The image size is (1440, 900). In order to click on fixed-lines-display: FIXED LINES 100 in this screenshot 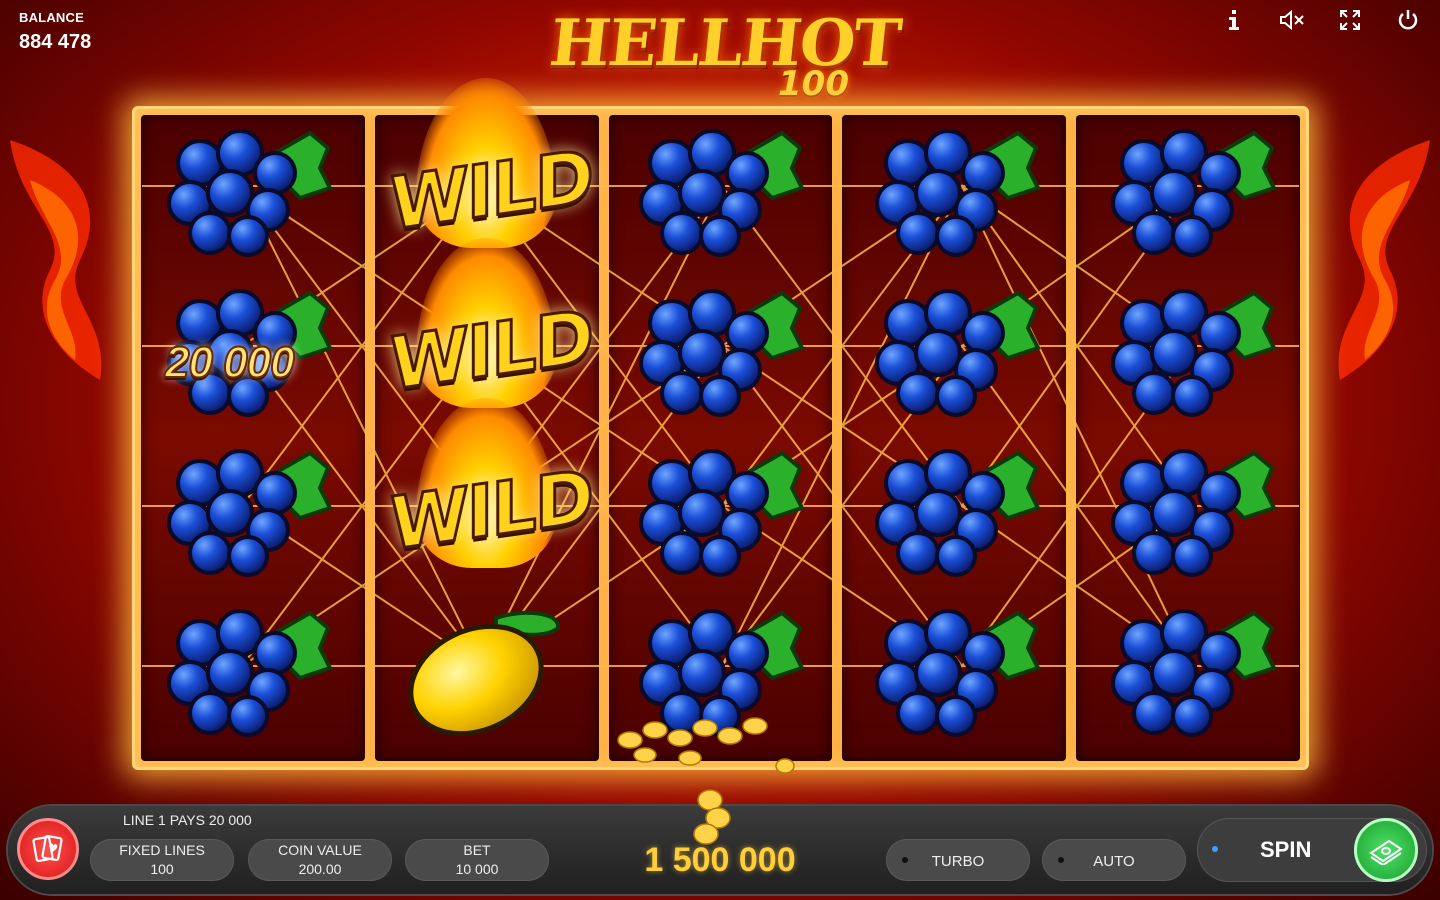, I will do `click(162, 860)`.